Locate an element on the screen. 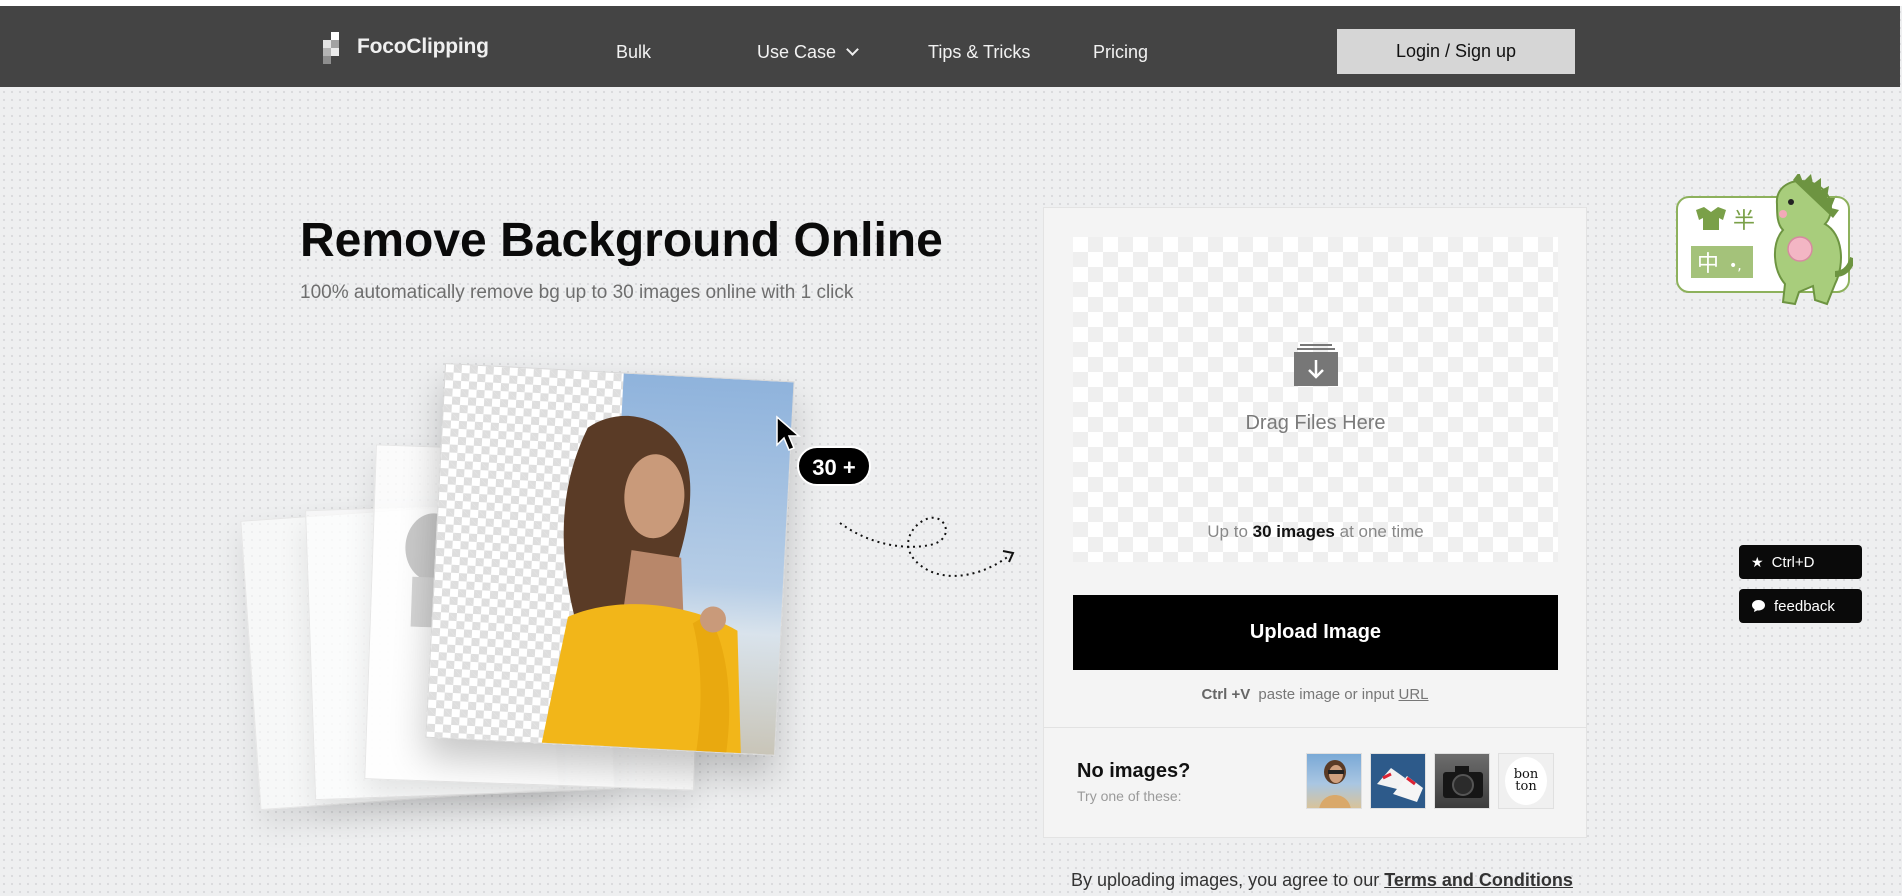 The width and height of the screenshot is (1902, 896). sample-thumb-logo: bon ton is located at coordinates (1526, 781).